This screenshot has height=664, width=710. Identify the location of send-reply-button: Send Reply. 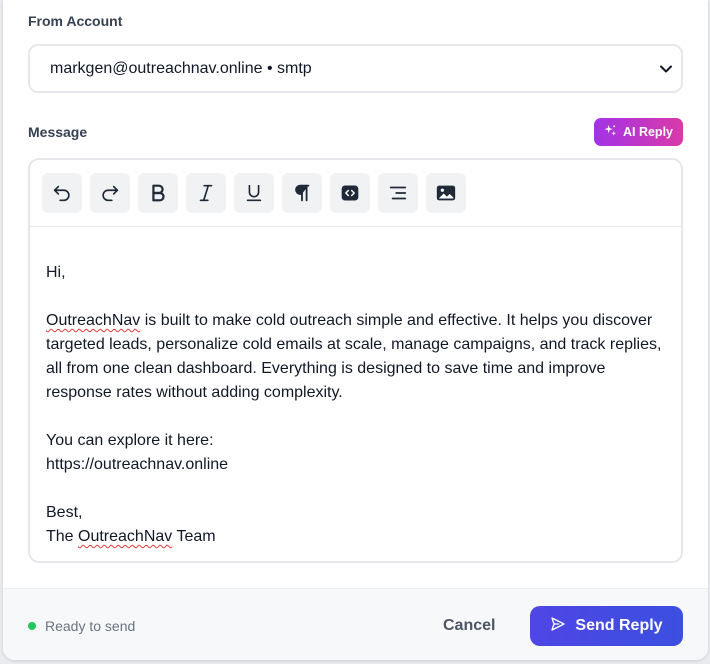
(606, 626).